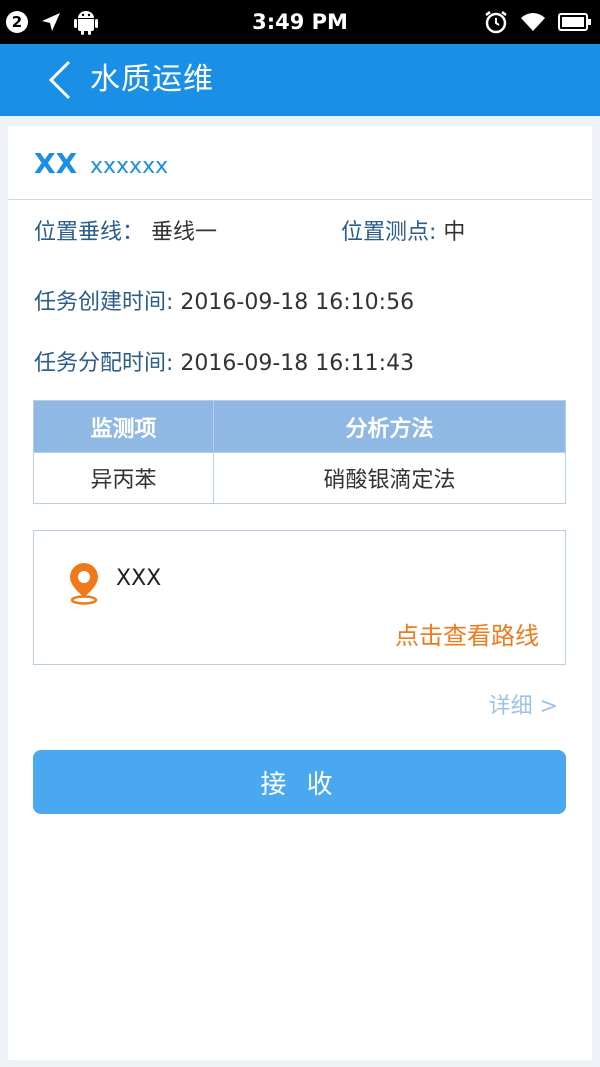 This screenshot has width=600, height=1067. I want to click on point-info: 位置测点: 中, so click(403, 233).